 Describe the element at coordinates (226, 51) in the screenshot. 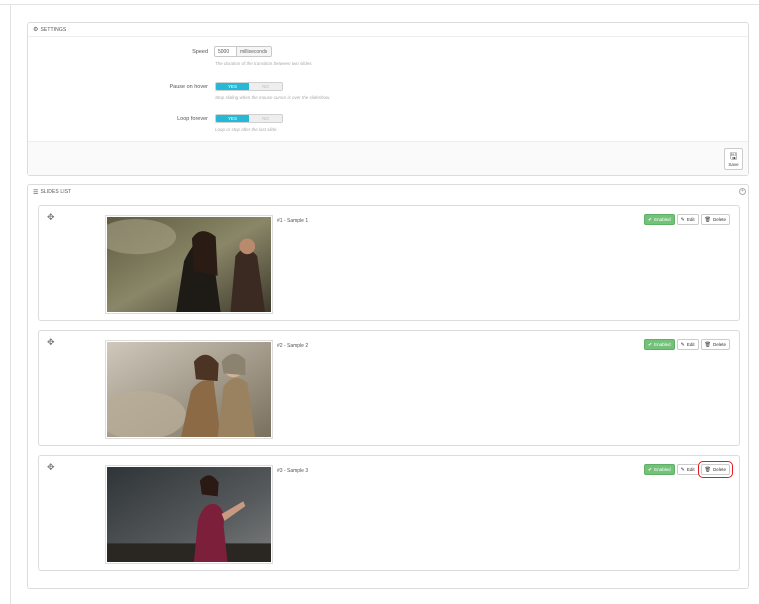

I see `speed-input: 5000` at that location.